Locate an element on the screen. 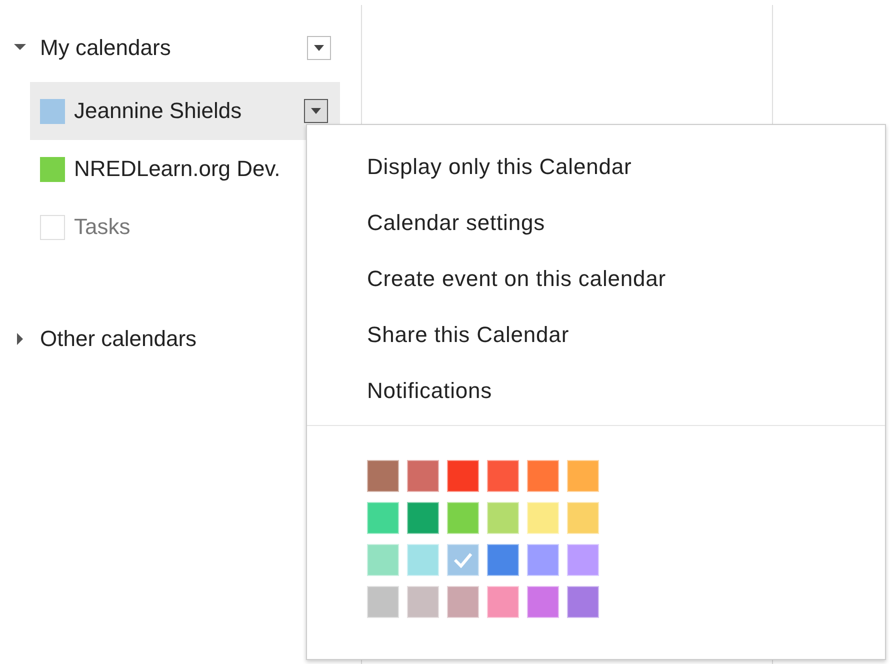 Image resolution: width=893 pixels, height=664 pixels. calendar-name: Jeannine Shields is located at coordinates (158, 111).